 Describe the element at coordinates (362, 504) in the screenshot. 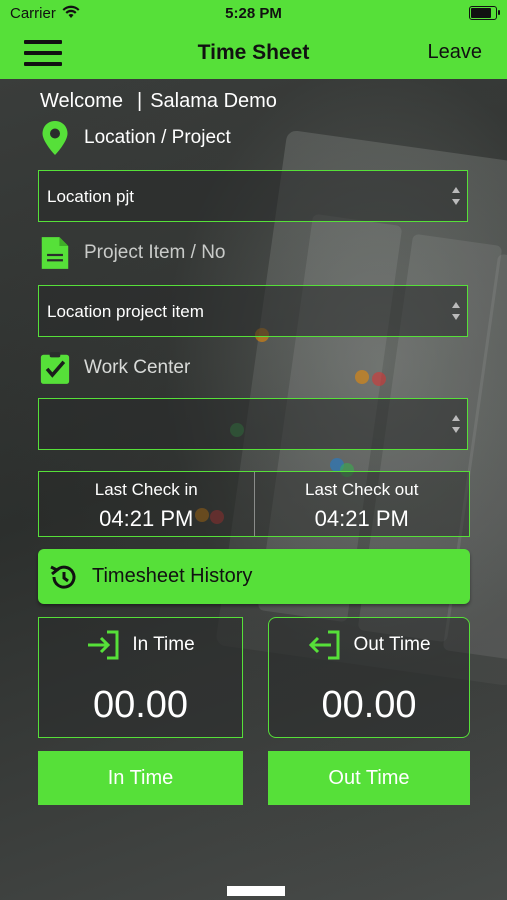

I see `last-check-out: Last Check out 04:21 PM` at that location.